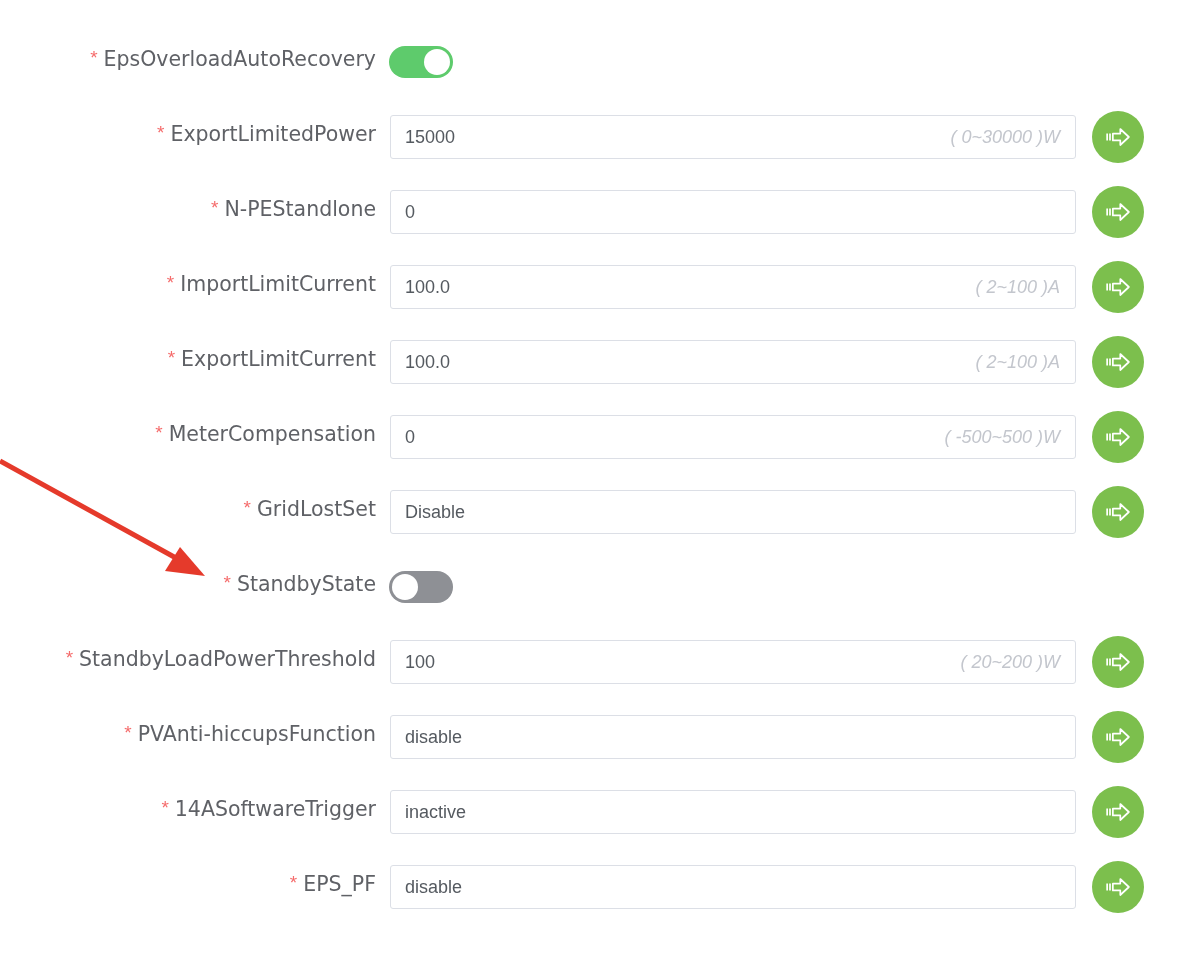 Image resolution: width=1179 pixels, height=978 pixels. I want to click on field-label: EpsOverloadAutoRecovery, so click(239, 59).